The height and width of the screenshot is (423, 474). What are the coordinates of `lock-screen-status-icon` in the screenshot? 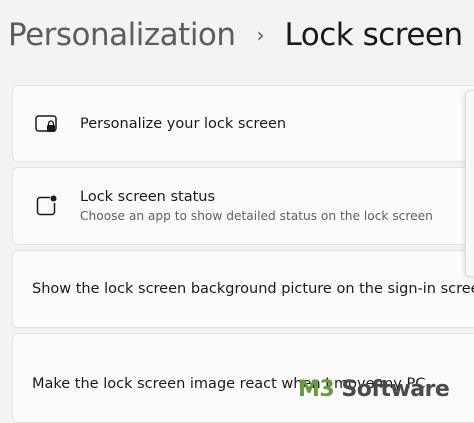 It's located at (46, 206).